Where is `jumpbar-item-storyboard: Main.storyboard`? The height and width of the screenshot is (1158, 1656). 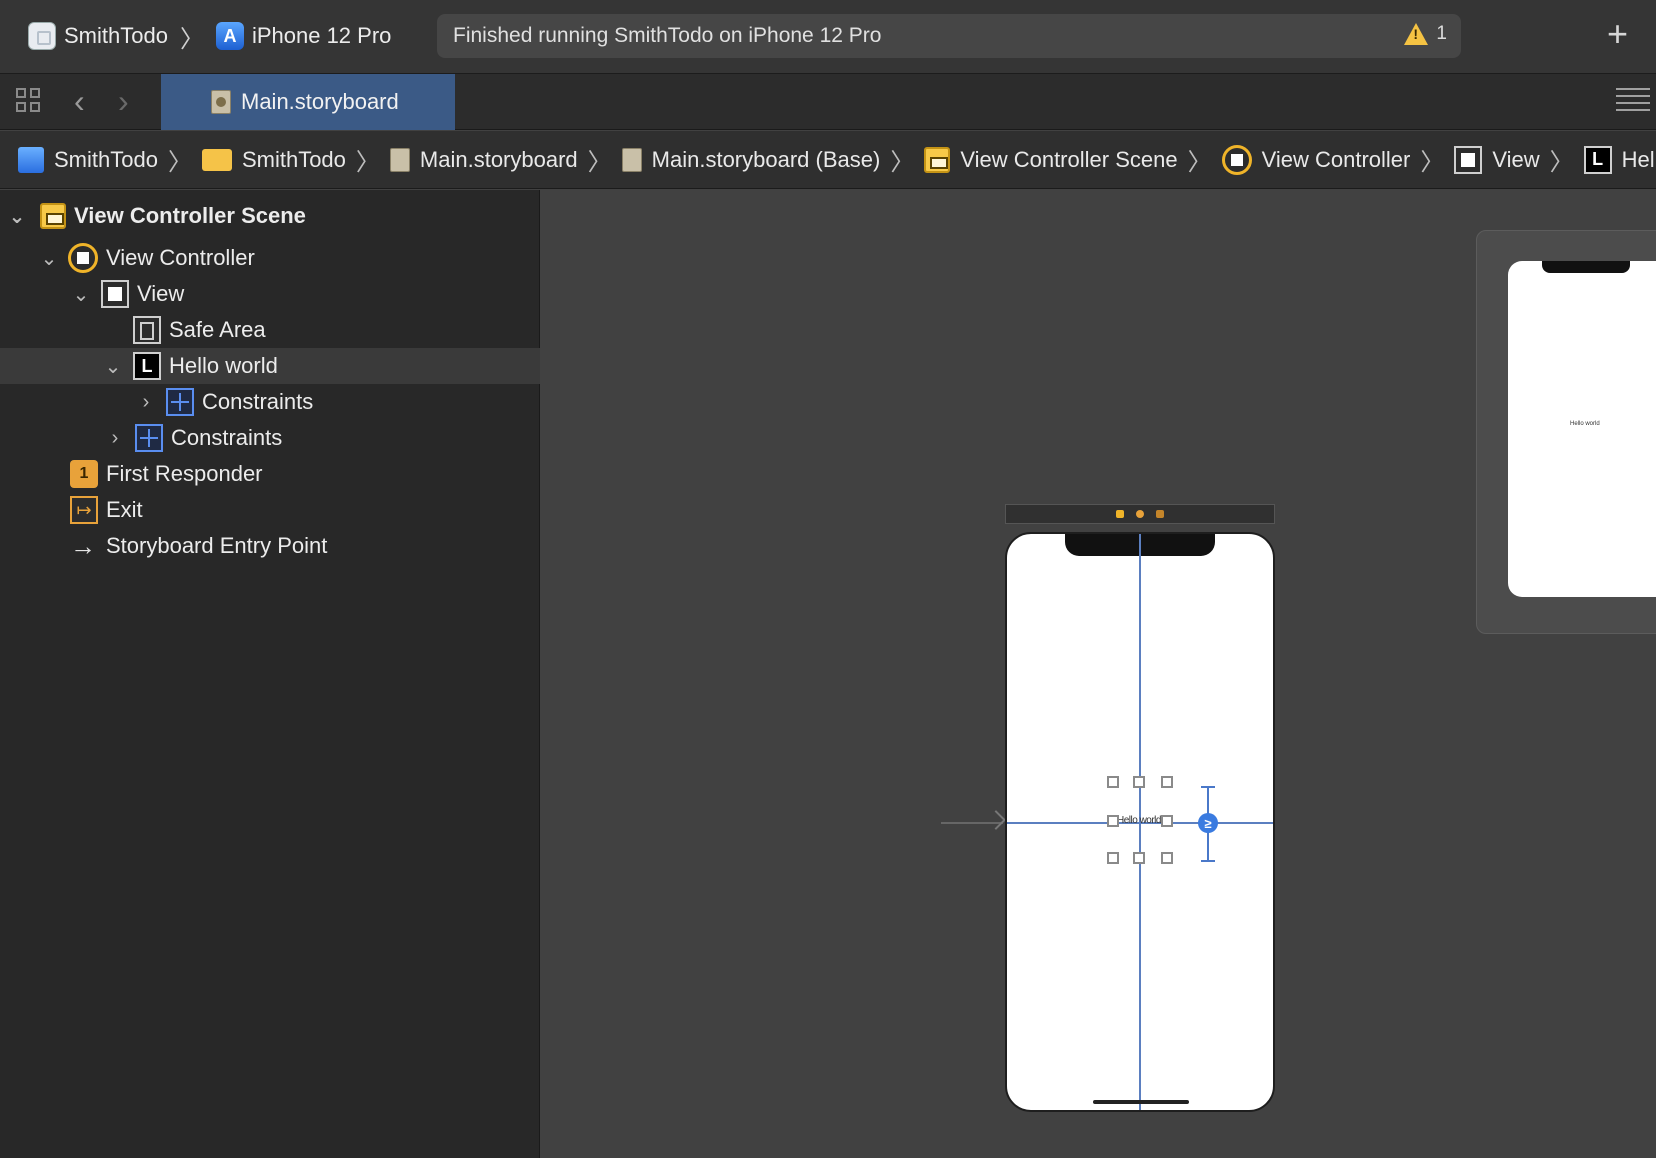
jumpbar-item-storyboard: Main.storyboard is located at coordinates (483, 160).